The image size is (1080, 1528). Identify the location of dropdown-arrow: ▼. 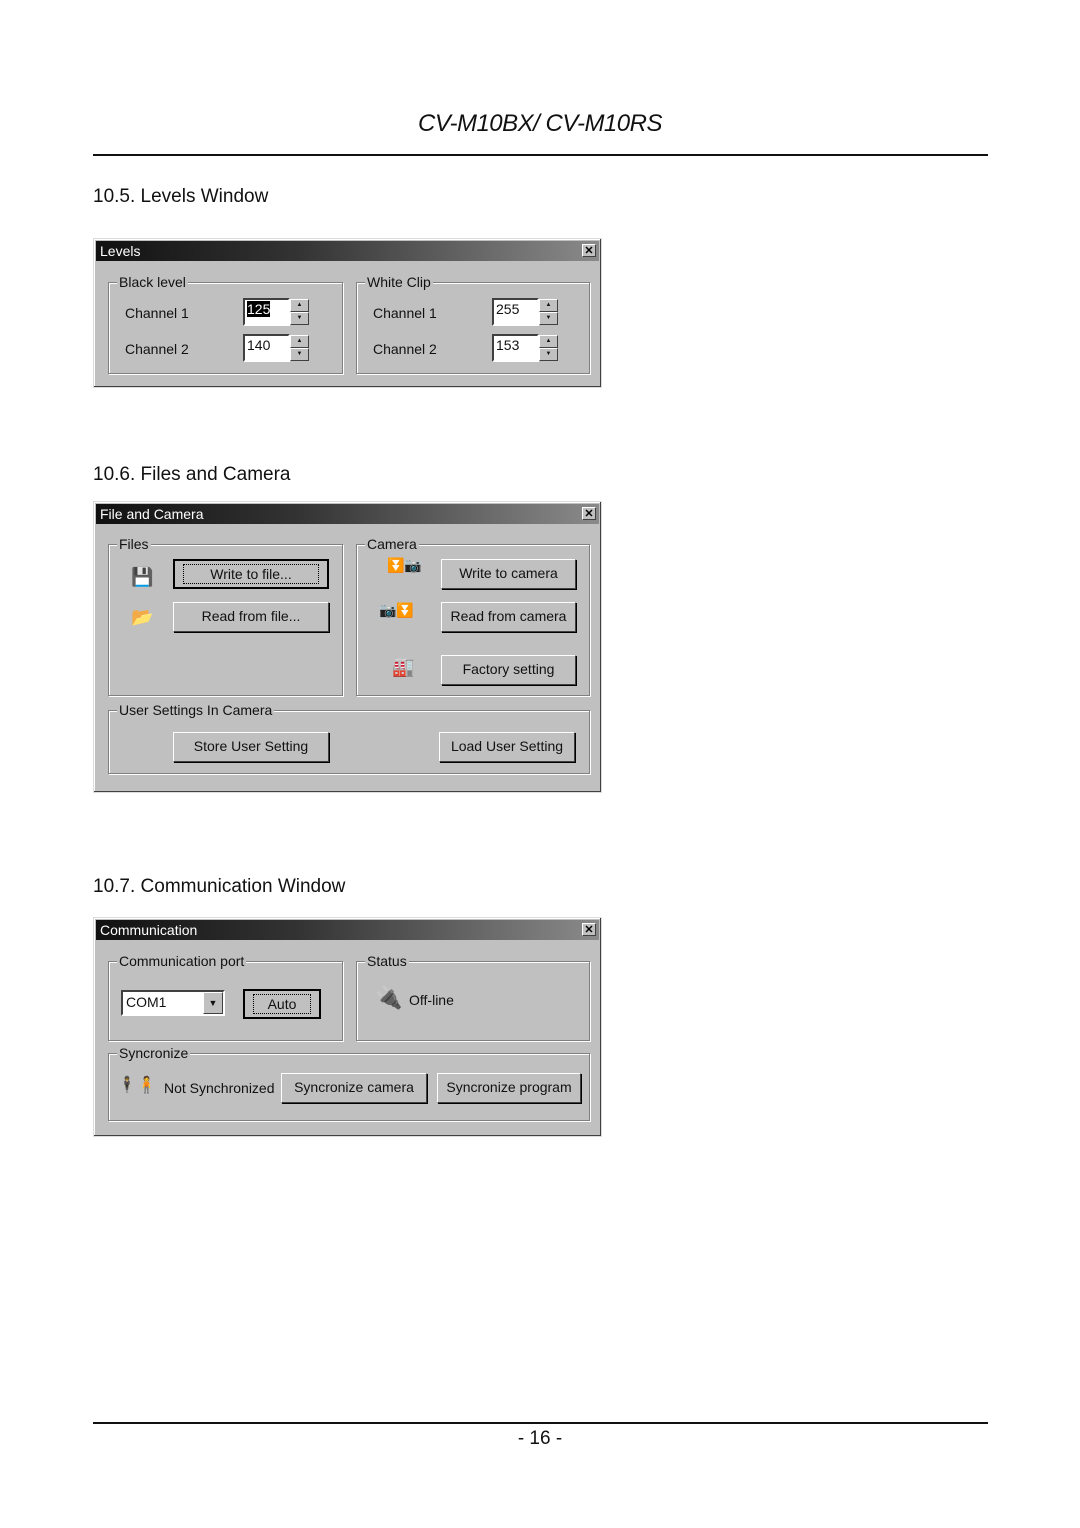
(213, 1003).